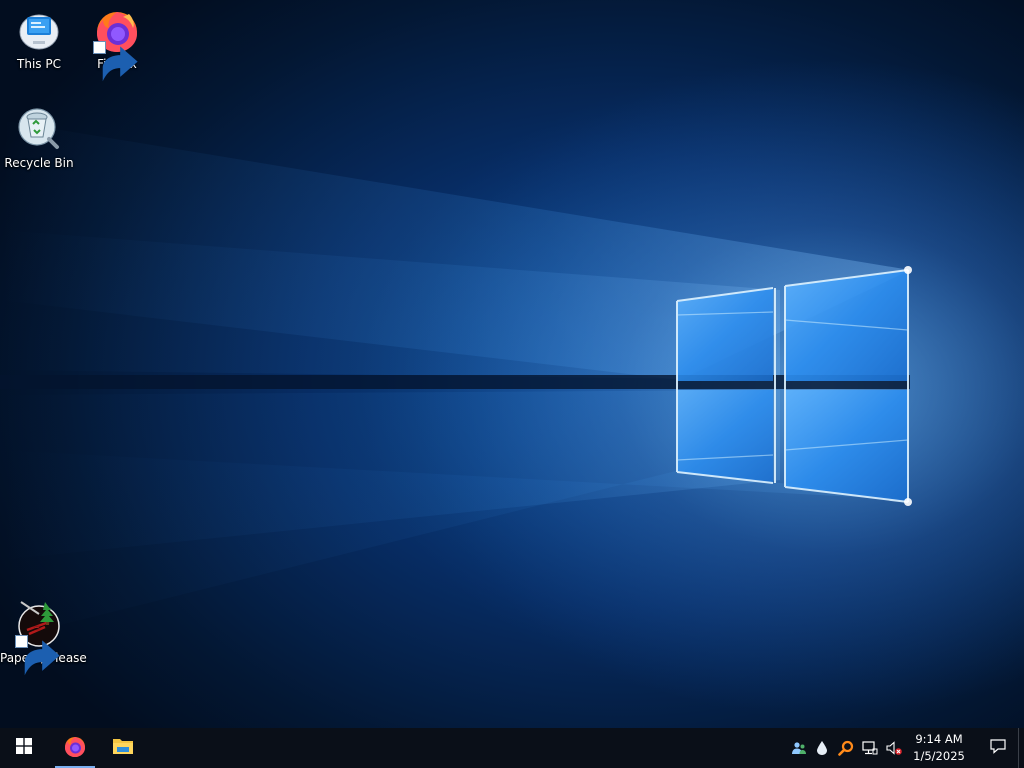 The width and height of the screenshot is (1024, 768). What do you see at coordinates (799, 748) in the screenshot?
I see `people-icon` at bounding box center [799, 748].